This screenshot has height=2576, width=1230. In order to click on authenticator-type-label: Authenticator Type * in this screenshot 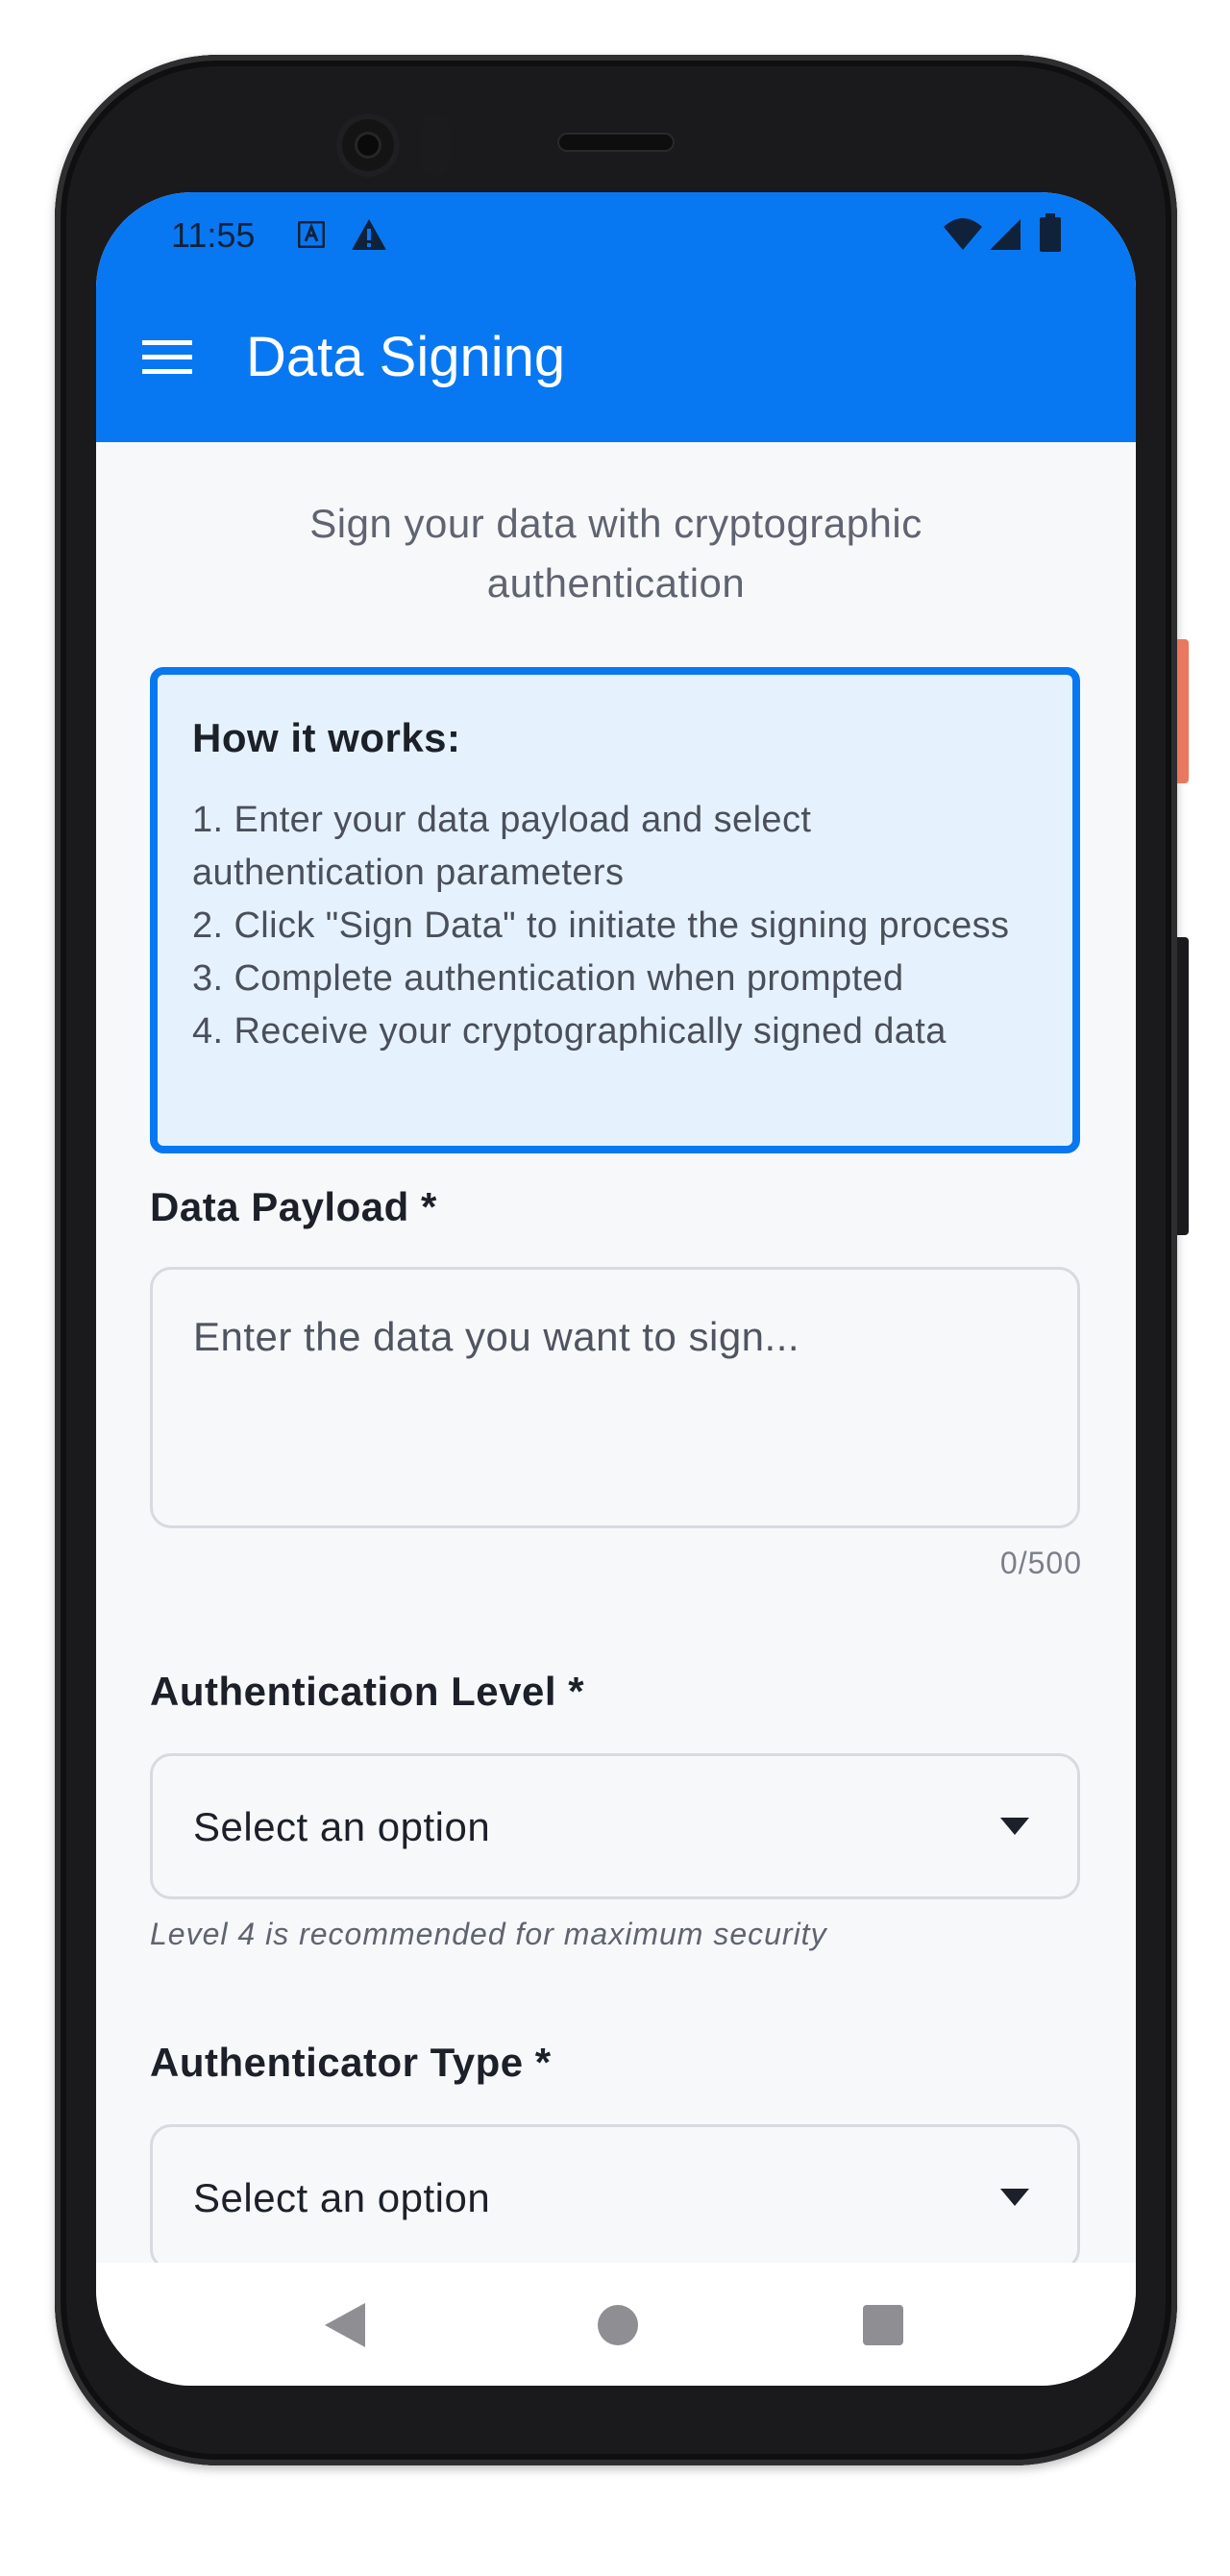, I will do `click(351, 2062)`.